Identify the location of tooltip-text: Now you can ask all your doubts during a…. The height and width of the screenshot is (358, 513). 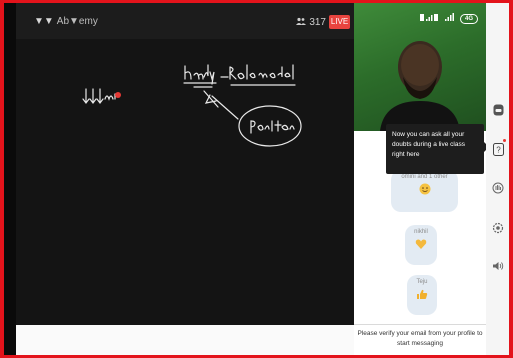
(428, 144).